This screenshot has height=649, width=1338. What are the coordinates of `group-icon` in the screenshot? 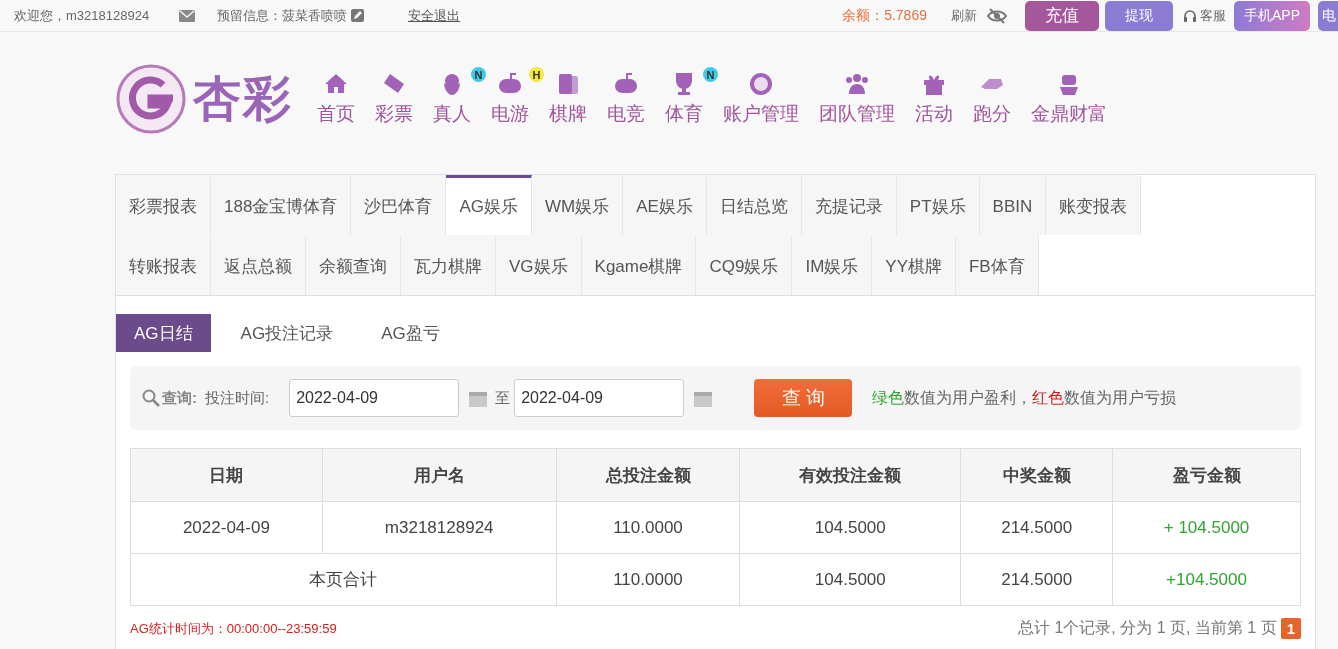 It's located at (857, 84).